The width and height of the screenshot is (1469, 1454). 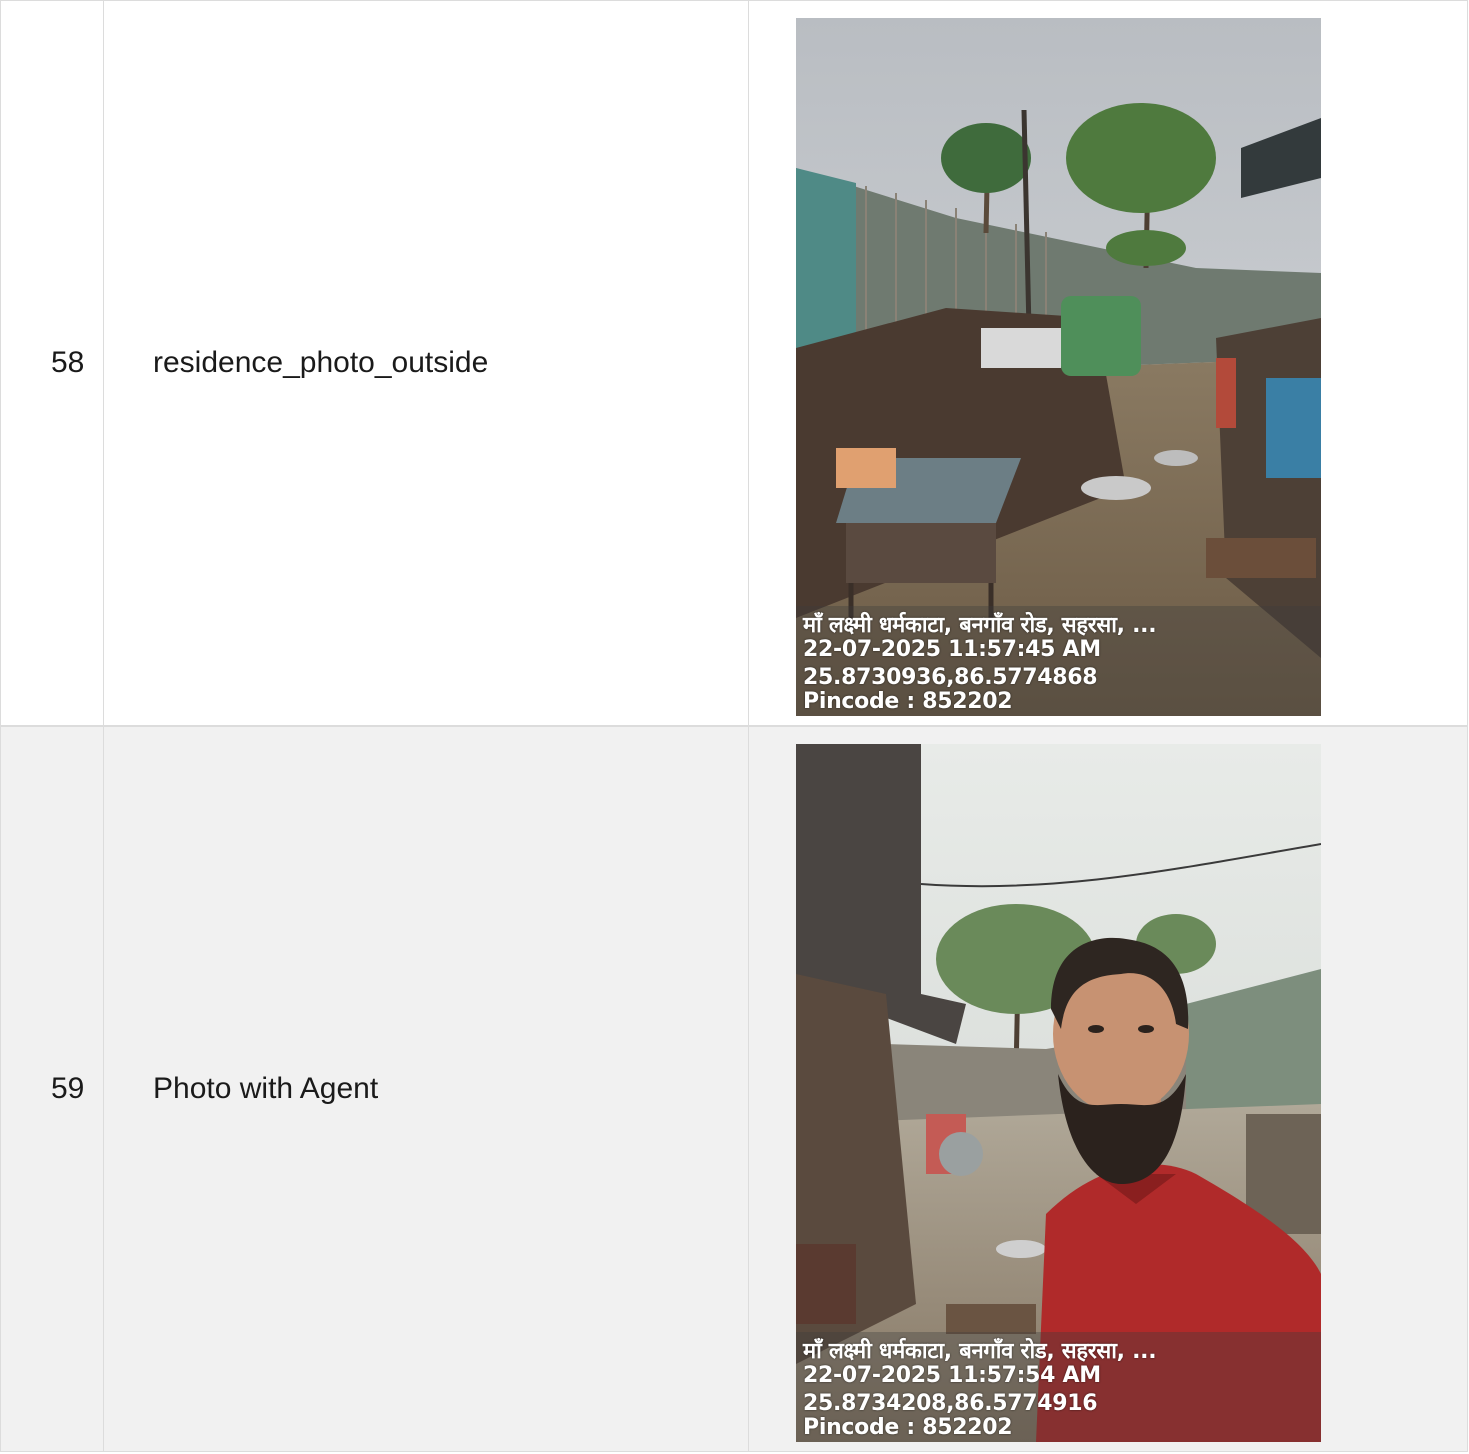 What do you see at coordinates (68, 362) in the screenshot?
I see `row-number: 58` at bounding box center [68, 362].